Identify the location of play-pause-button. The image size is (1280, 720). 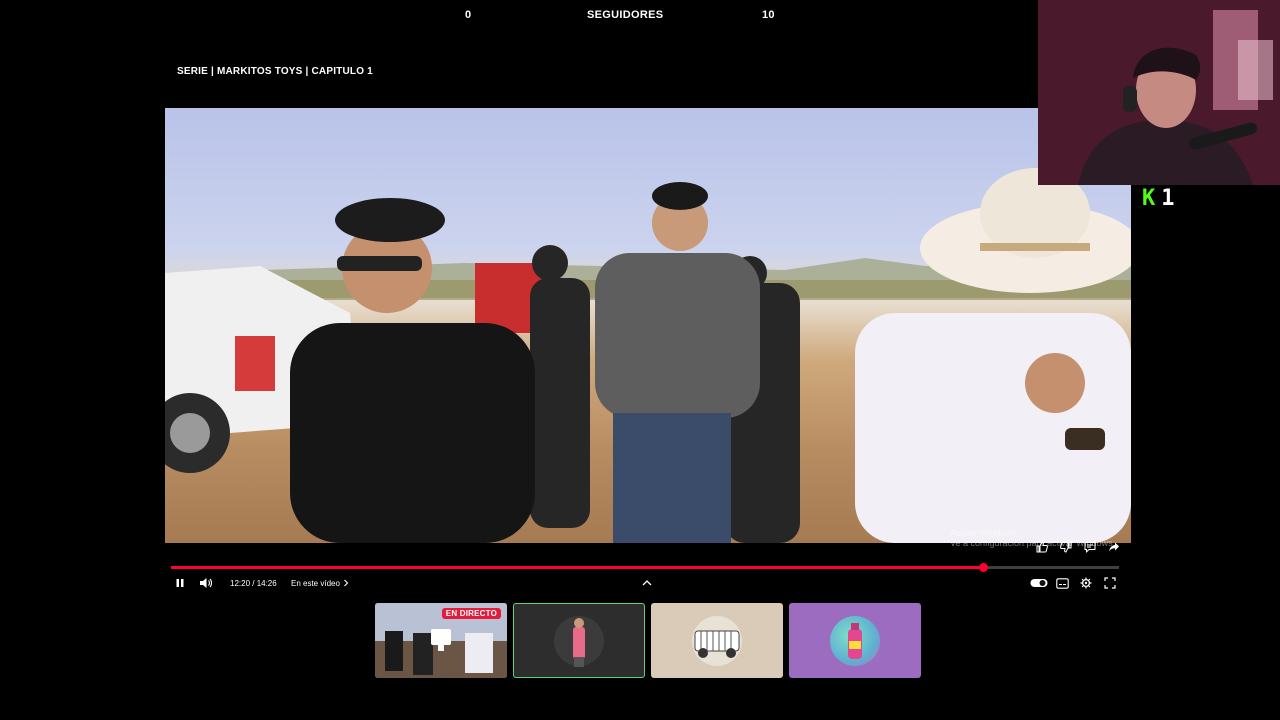
(180, 583).